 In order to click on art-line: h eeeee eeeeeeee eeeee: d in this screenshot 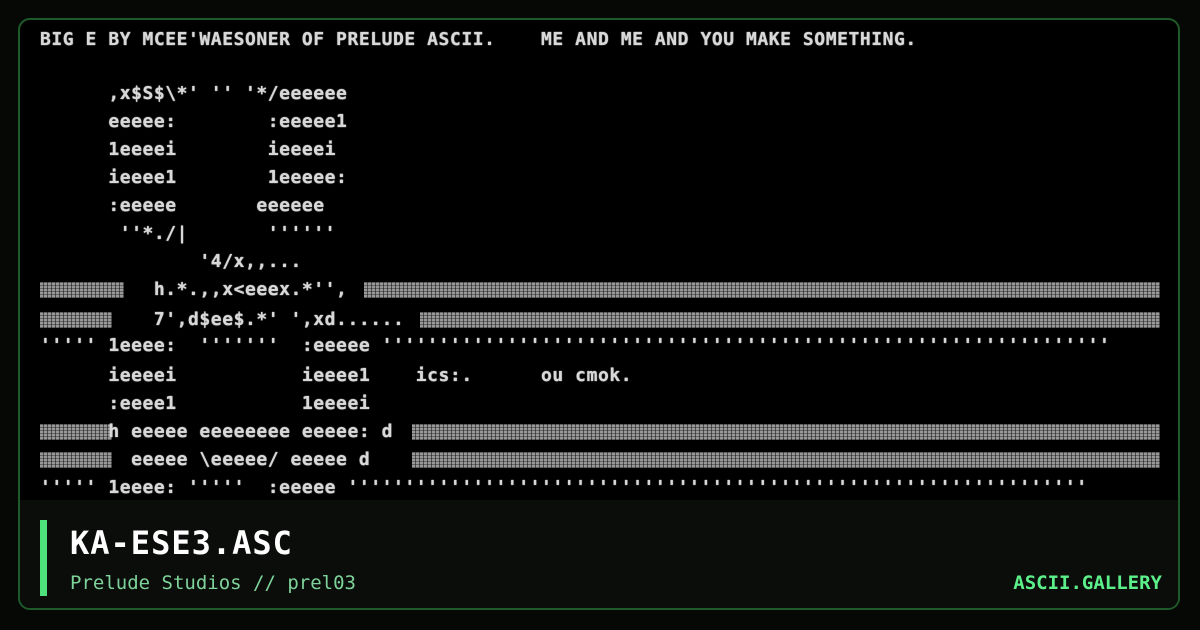, I will do `click(216, 431)`.